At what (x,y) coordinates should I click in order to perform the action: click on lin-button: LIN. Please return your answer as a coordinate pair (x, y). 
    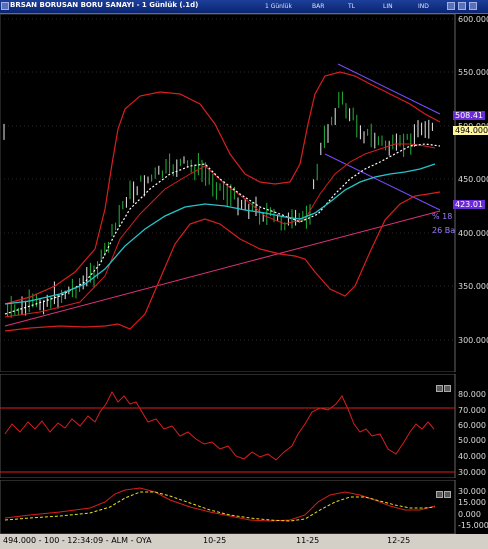
    Looking at the image, I should click on (388, 6).